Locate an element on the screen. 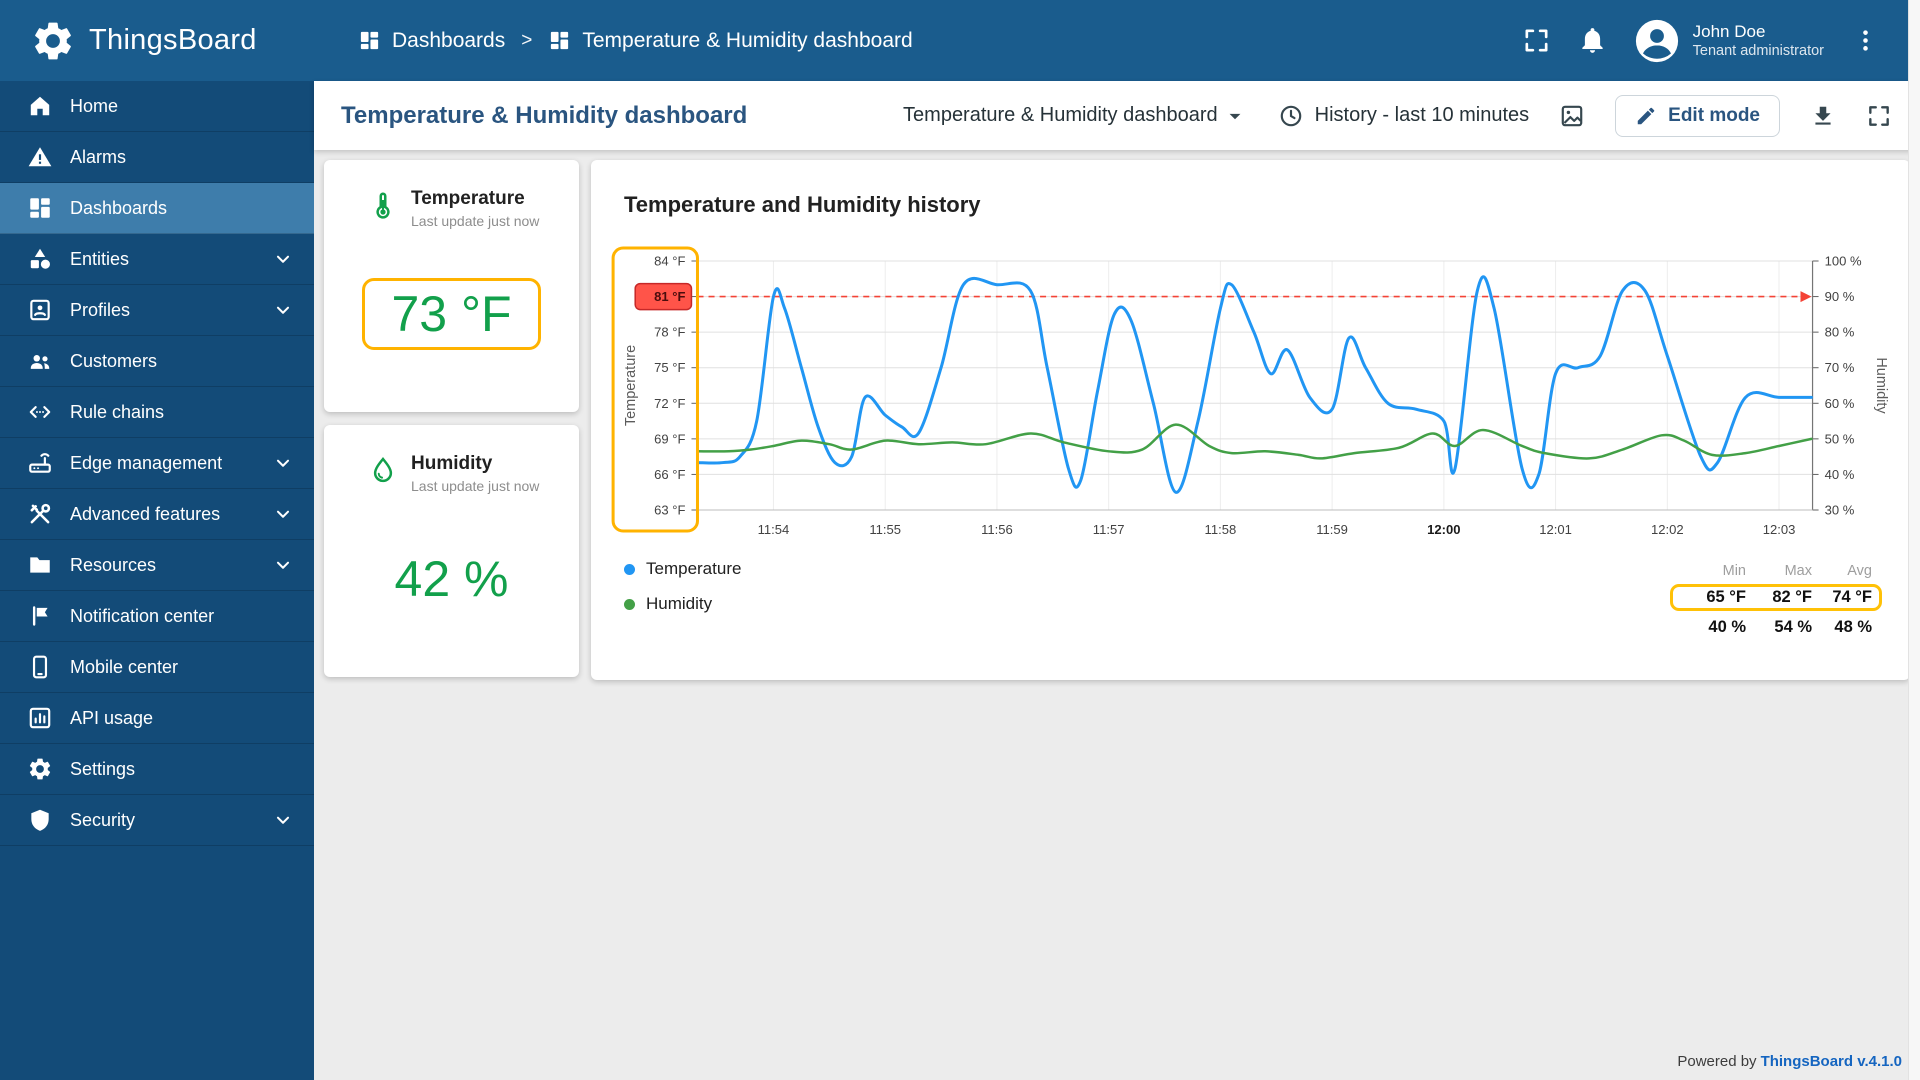  series-temperature is located at coordinates (1254, 384).